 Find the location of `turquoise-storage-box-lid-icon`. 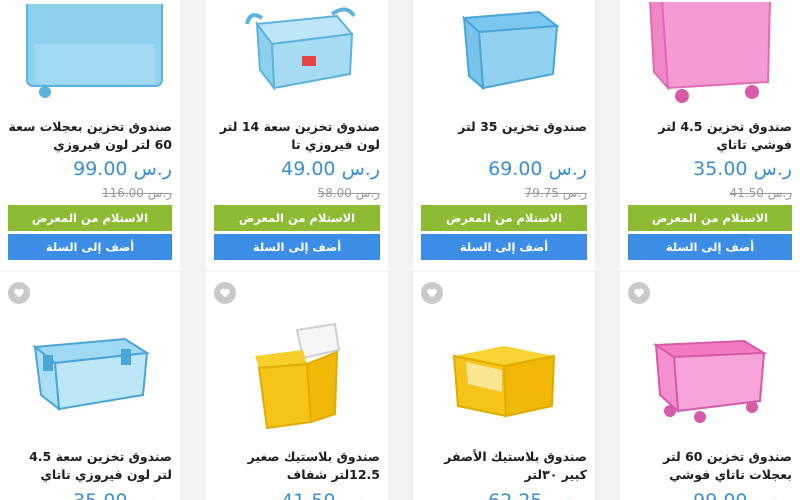

turquoise-storage-box-lid-icon is located at coordinates (300, 49).